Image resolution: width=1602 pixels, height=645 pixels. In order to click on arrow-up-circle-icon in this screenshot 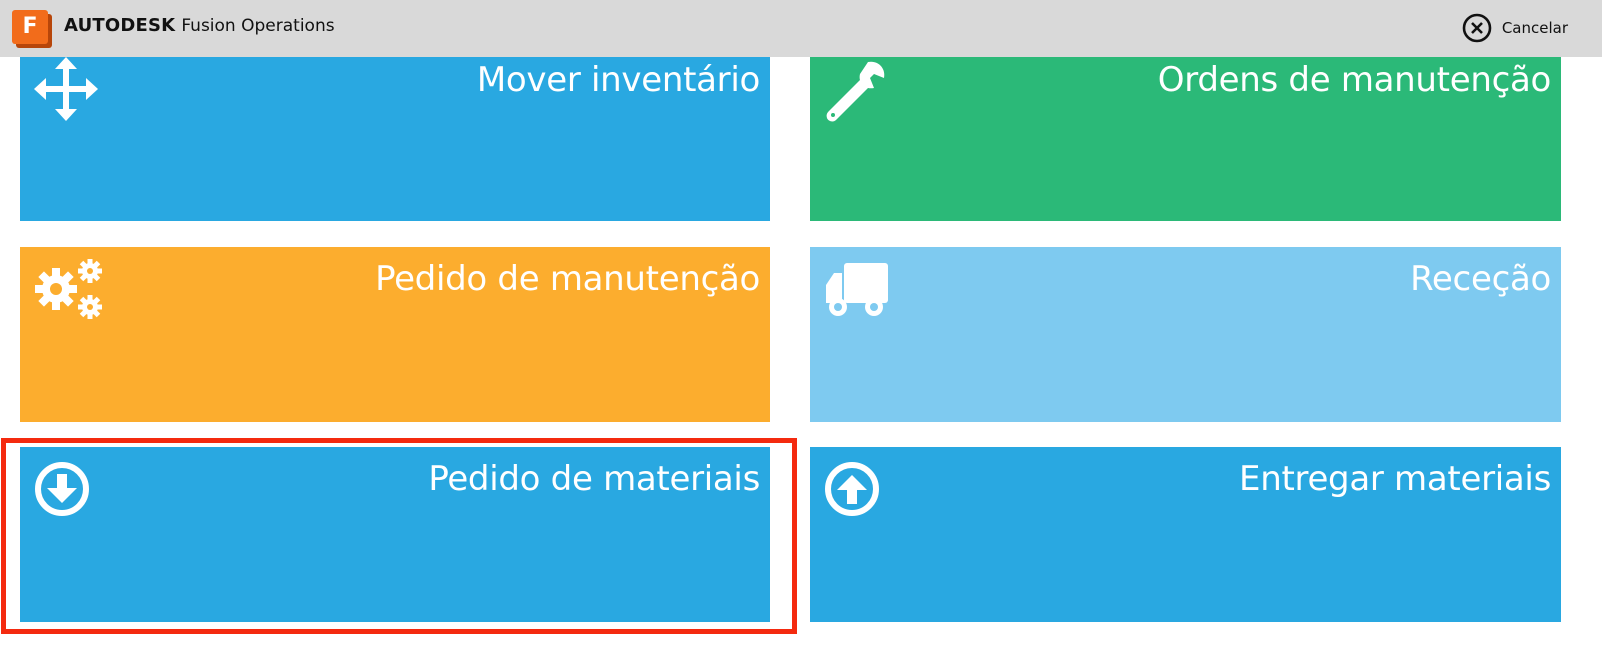, I will do `click(852, 489)`.